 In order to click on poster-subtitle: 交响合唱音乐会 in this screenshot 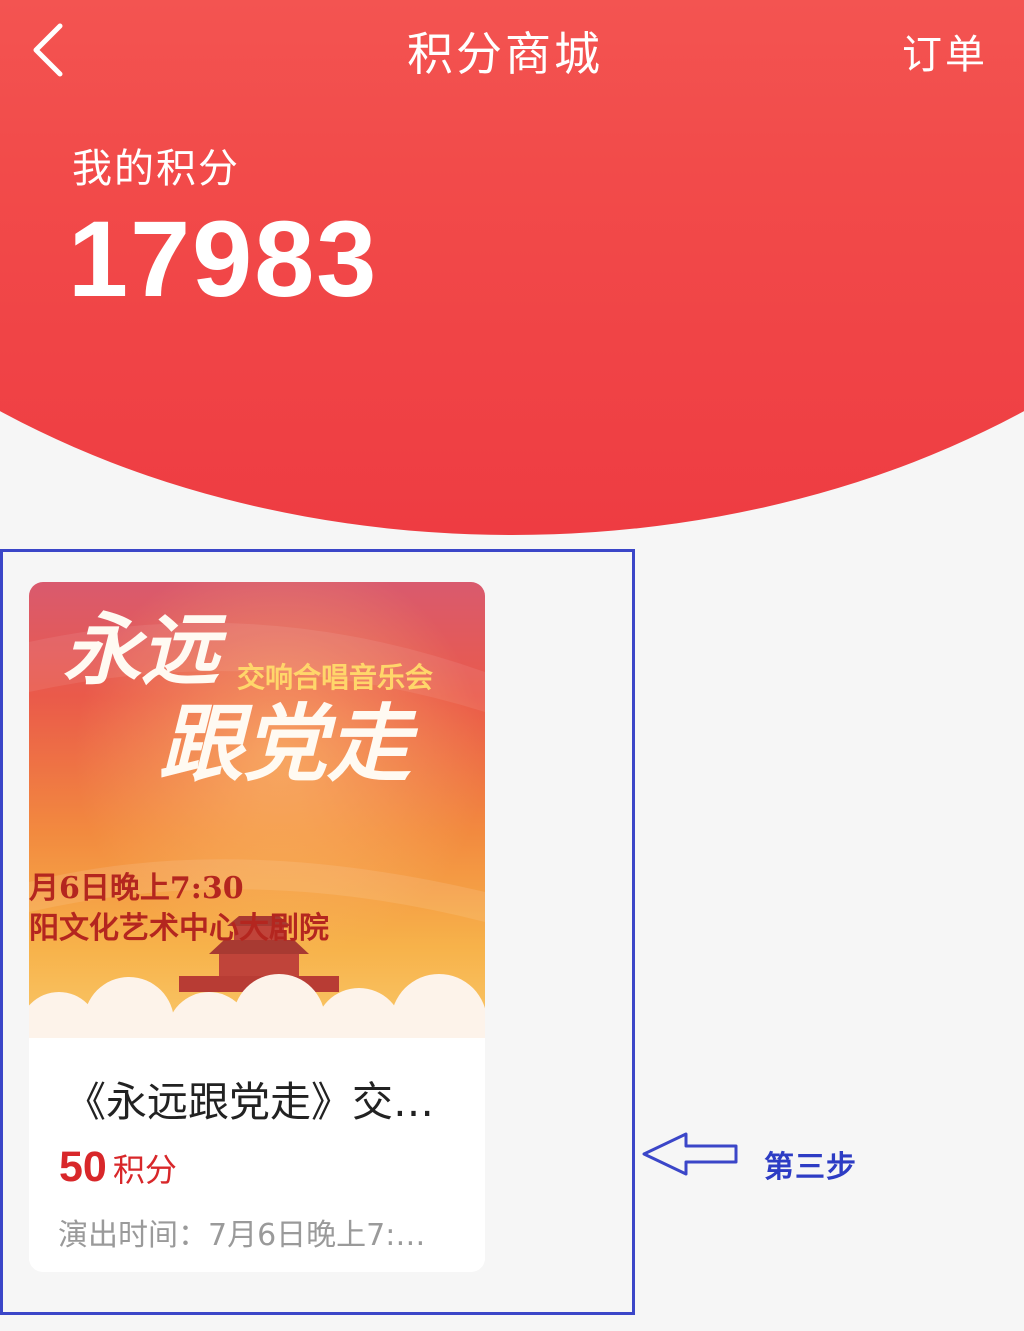, I will do `click(335, 677)`.